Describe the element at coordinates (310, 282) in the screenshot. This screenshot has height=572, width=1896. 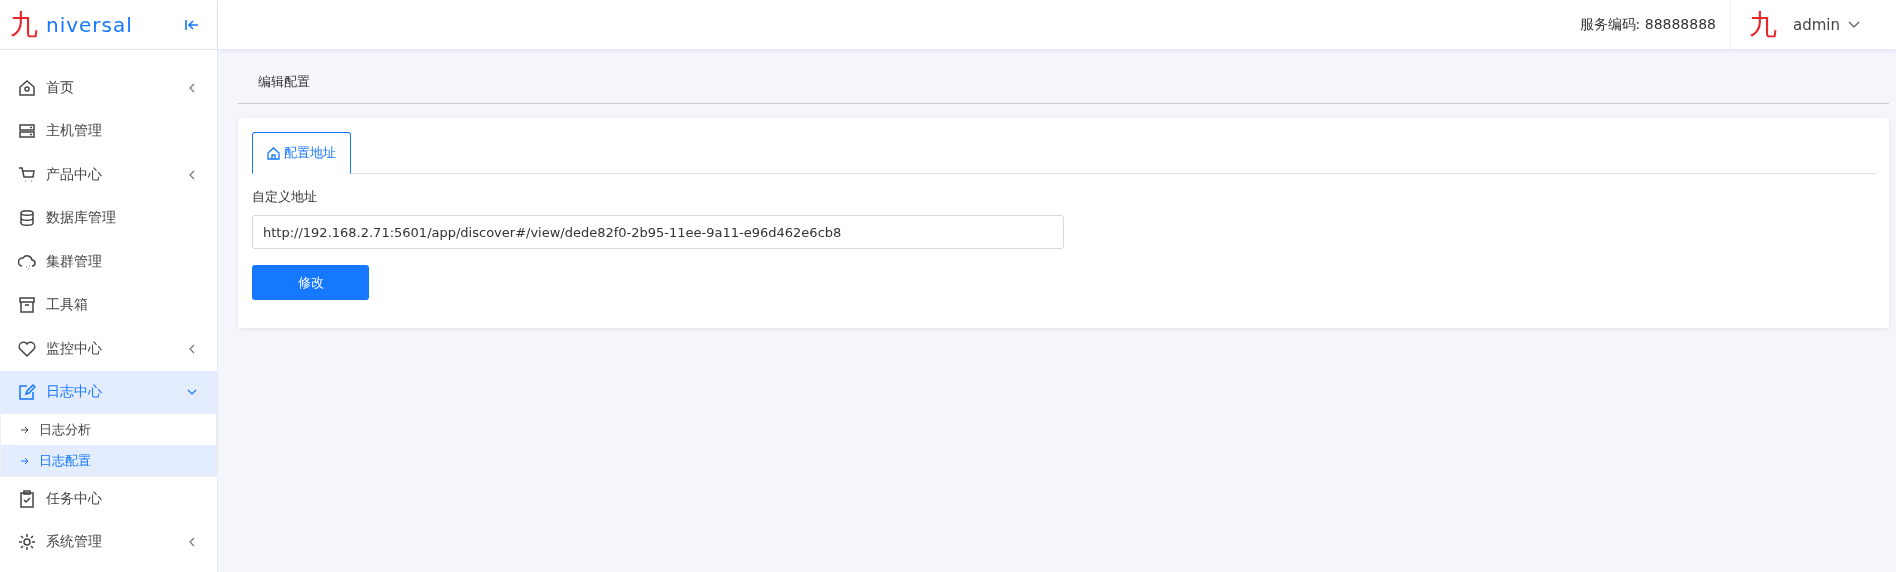
I see `submit-button: 修改` at that location.